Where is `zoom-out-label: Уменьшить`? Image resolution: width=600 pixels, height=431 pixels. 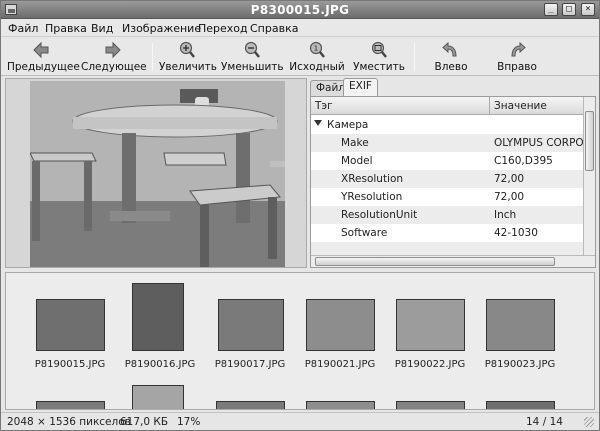
zoom-out-label: Уменьшить is located at coordinates (252, 67).